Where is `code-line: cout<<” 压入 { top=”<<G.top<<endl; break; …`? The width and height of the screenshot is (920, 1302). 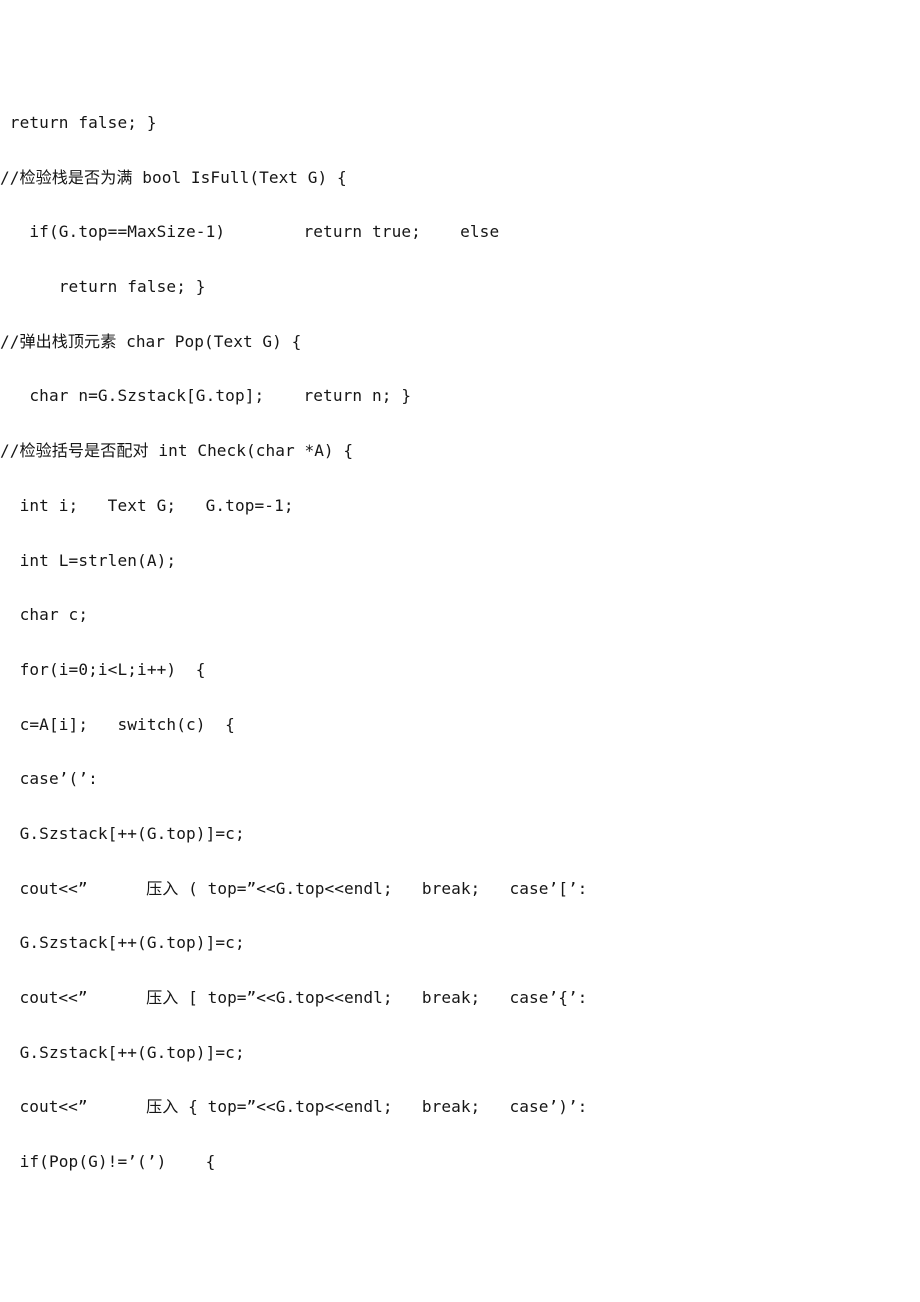
code-line: cout<<” 压入 { top=”<<G.top<<endl; break; … is located at coordinates (294, 1107).